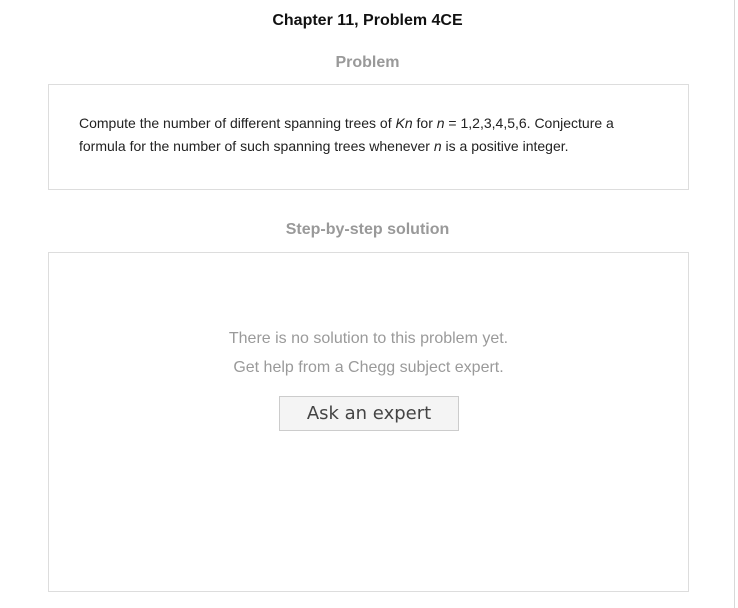 This screenshot has height=608, width=738. Describe the element at coordinates (424, 123) in the screenshot. I see `problem-text-part: for` at that location.